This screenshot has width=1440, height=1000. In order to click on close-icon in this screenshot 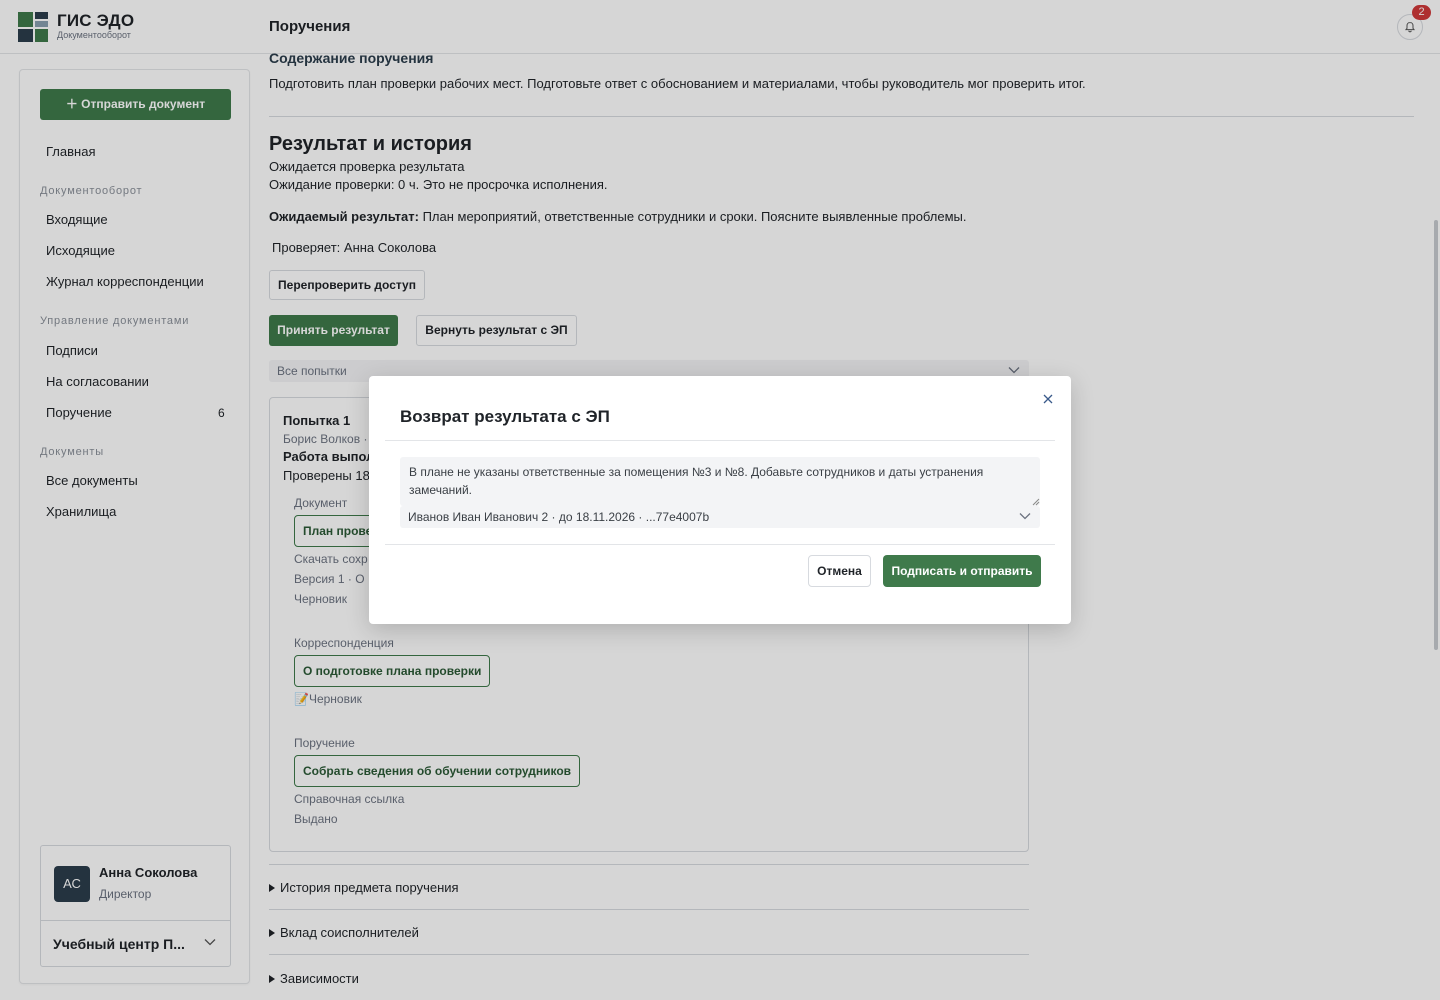, I will do `click(1048, 399)`.